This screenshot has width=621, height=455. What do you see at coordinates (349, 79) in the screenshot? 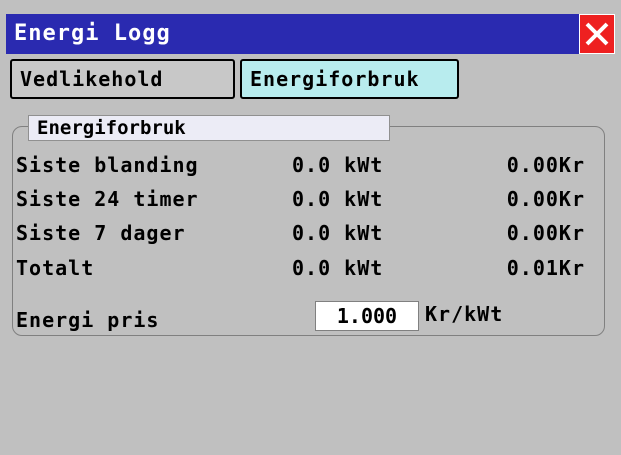
I see `tab-energiforbruk: Energiforbruk` at bounding box center [349, 79].